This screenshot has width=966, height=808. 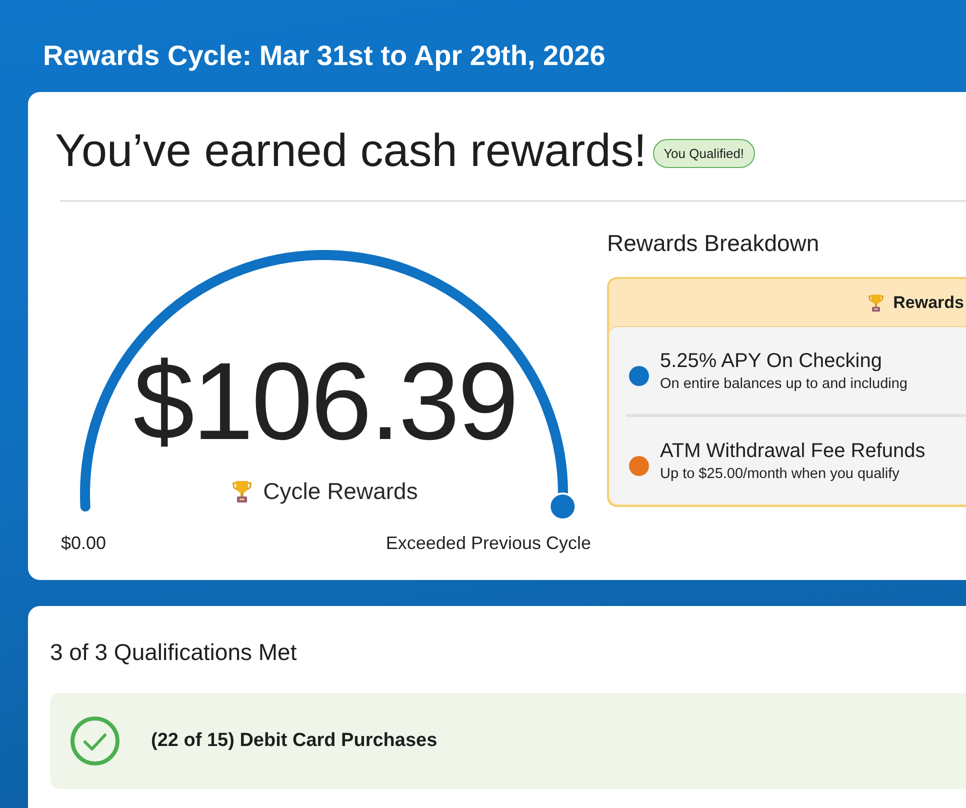 What do you see at coordinates (771, 361) in the screenshot?
I see `reward-title: 5.25% APY On Checking` at bounding box center [771, 361].